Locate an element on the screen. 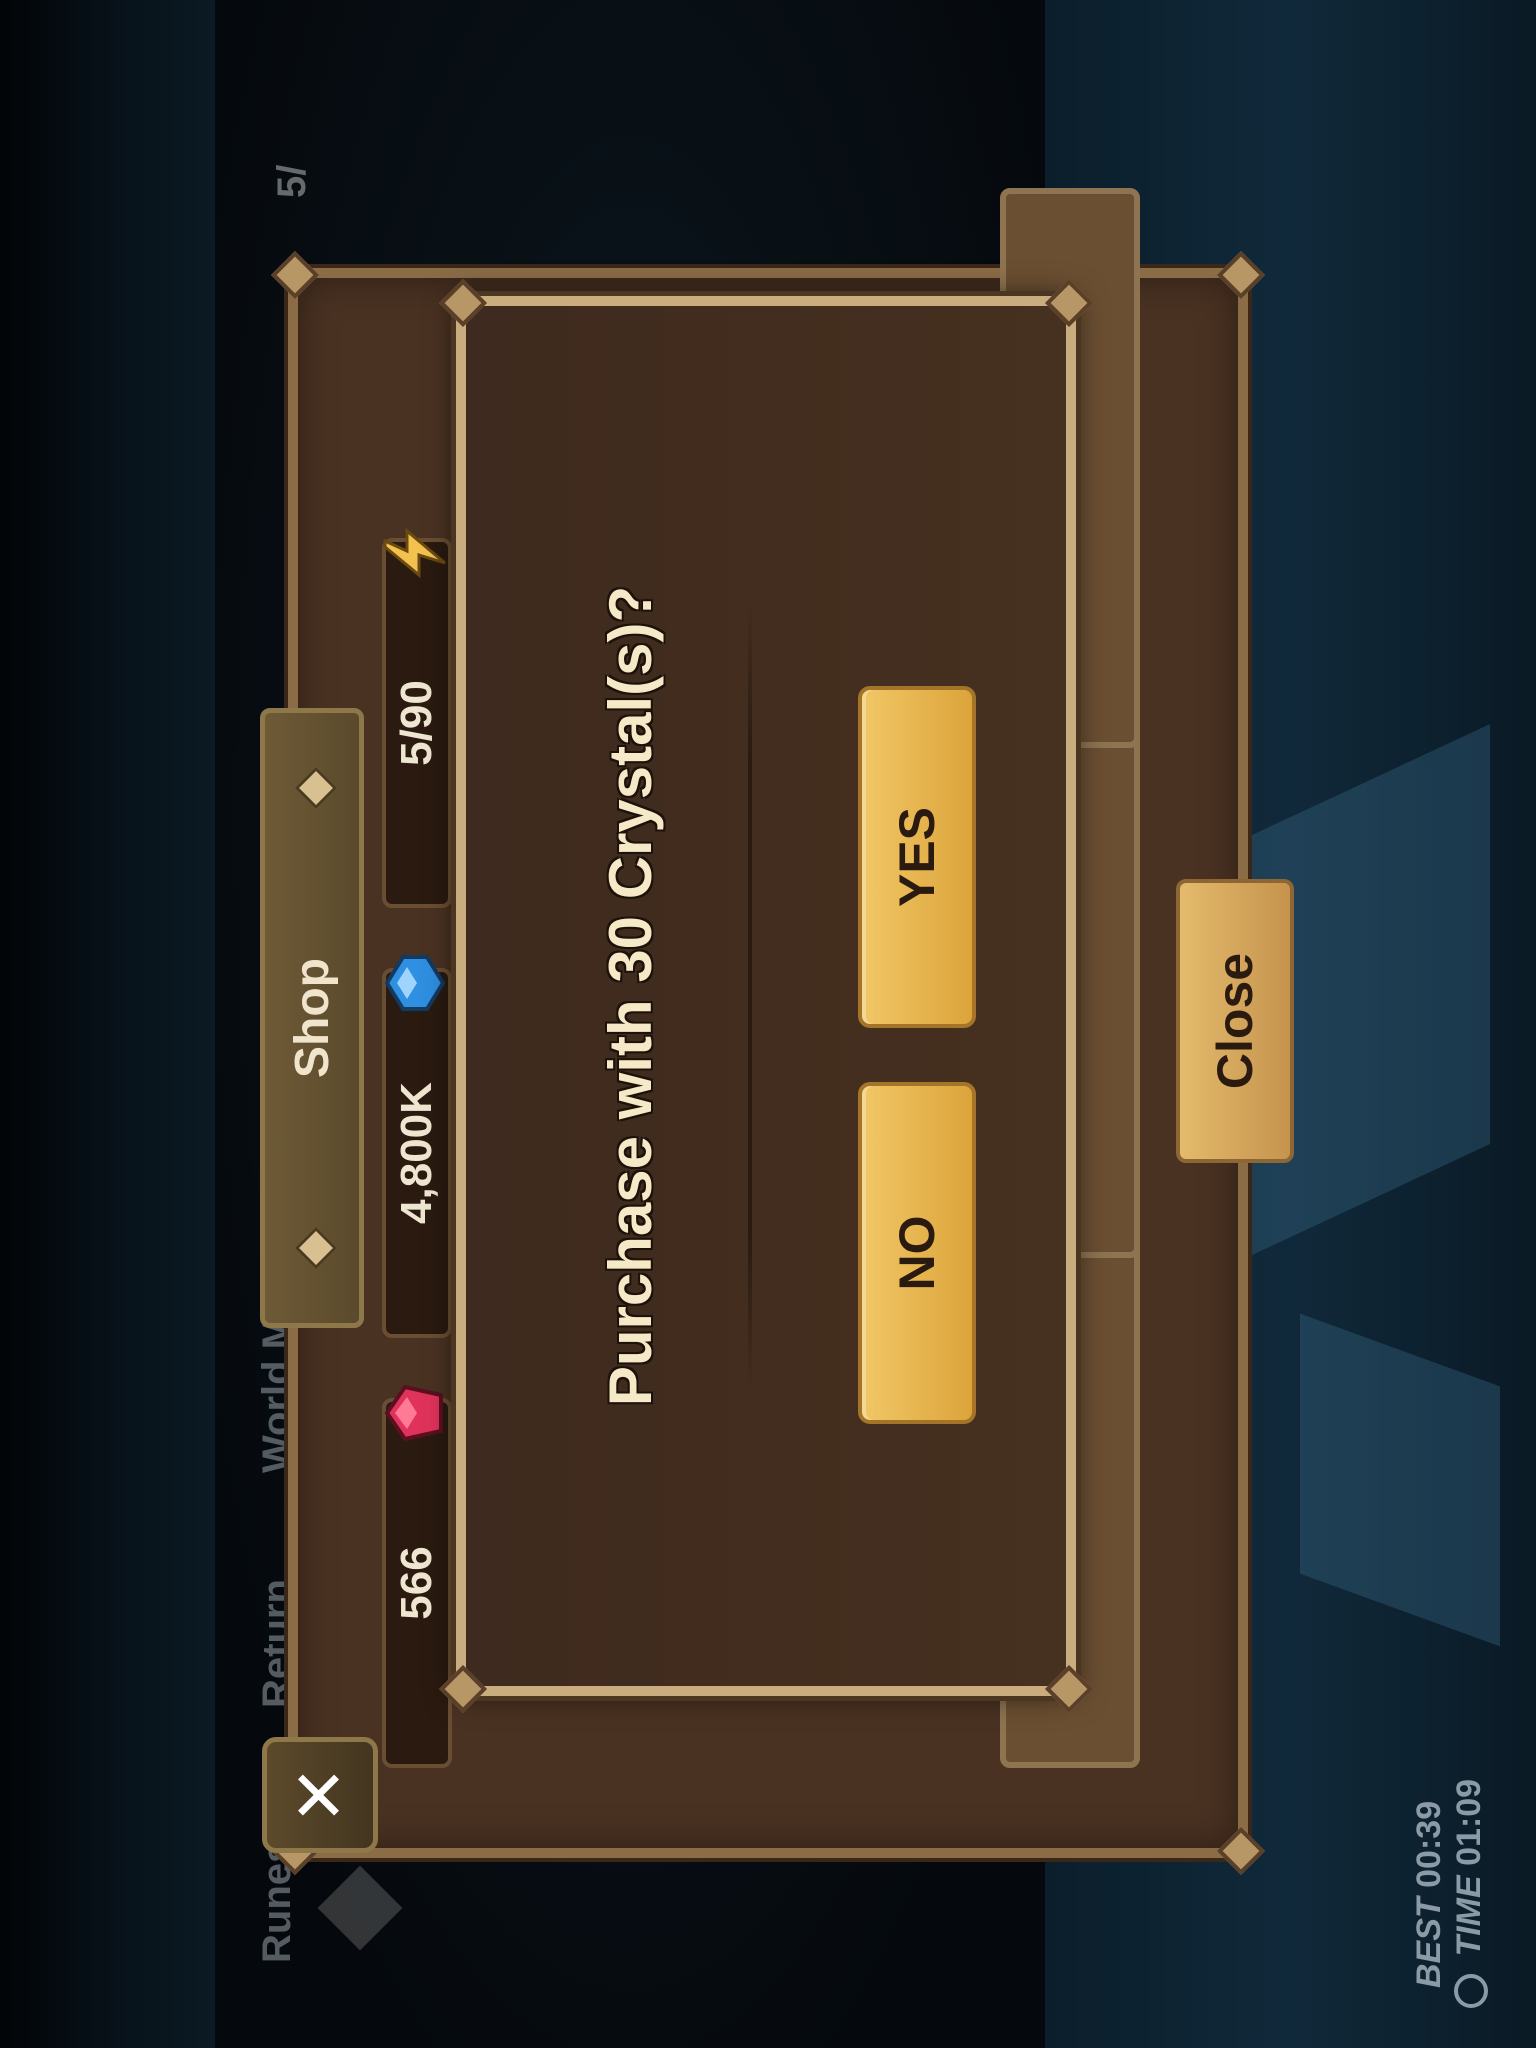 This screenshot has width=1536, height=2048. close-x-button: ✕ is located at coordinates (320, 1795).